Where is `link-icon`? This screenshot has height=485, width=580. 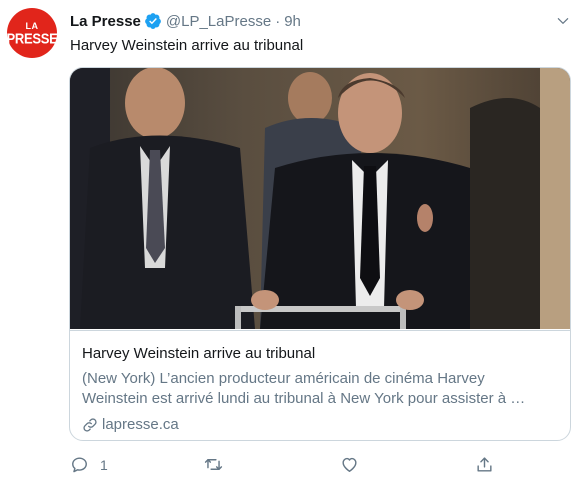
link-icon is located at coordinates (90, 424).